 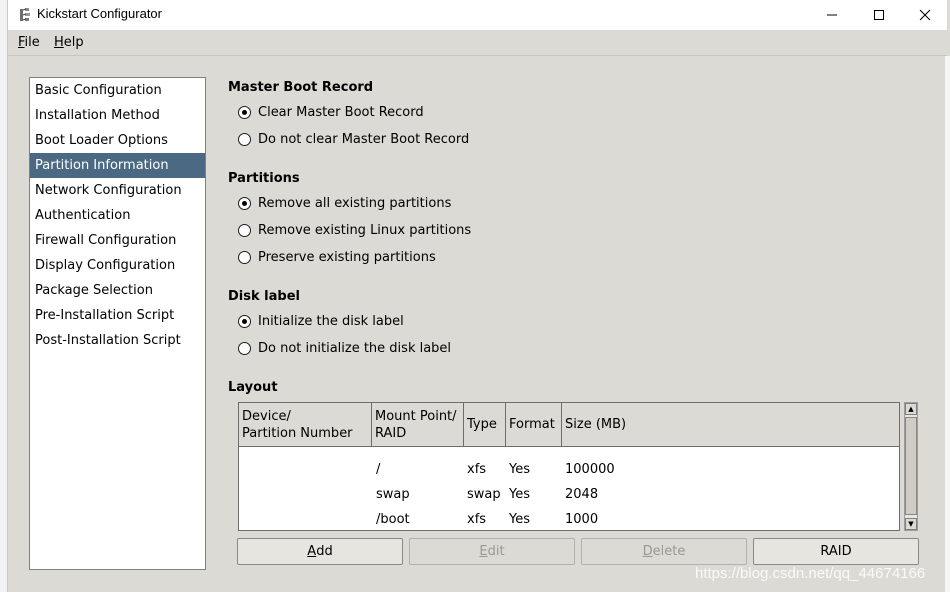 I want to click on table-vertical-scrollbar: ▲ ▼, so click(x=911, y=466).